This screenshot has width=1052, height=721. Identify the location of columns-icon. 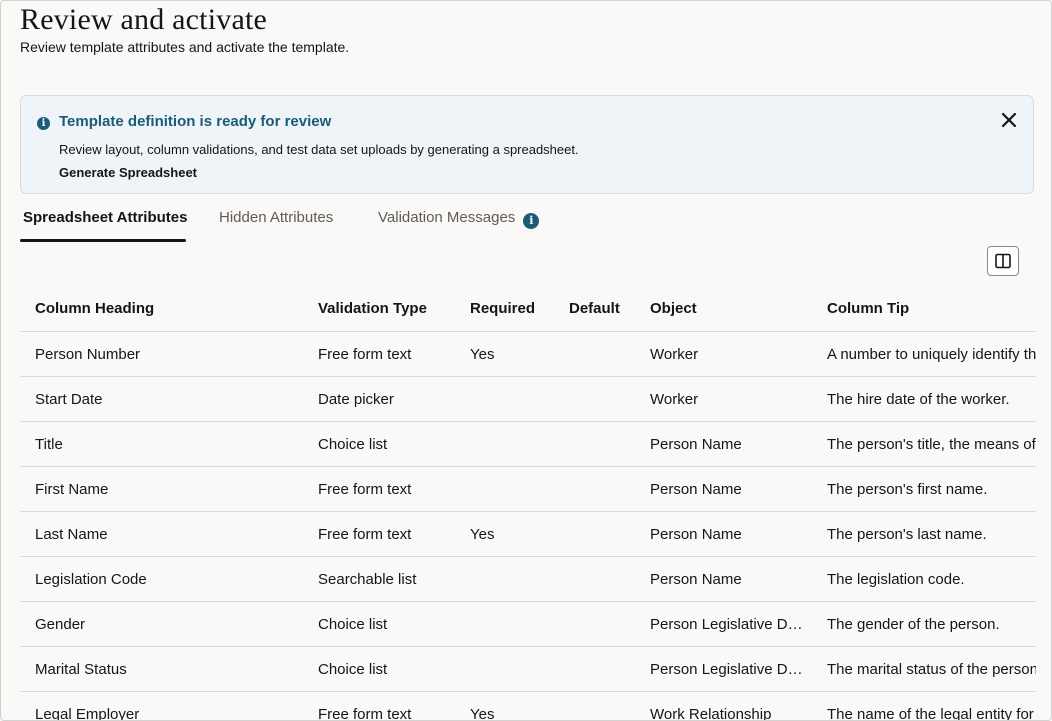
(1003, 261).